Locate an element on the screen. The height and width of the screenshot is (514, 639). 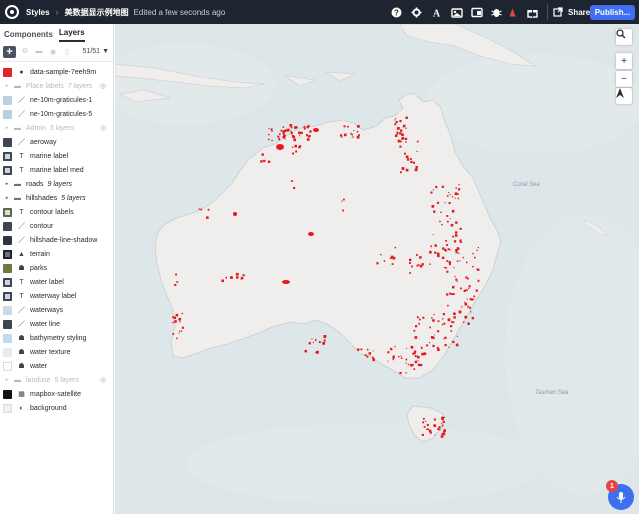
layer-row: ▦ mapbox-satellite is located at coordinates (56, 394).